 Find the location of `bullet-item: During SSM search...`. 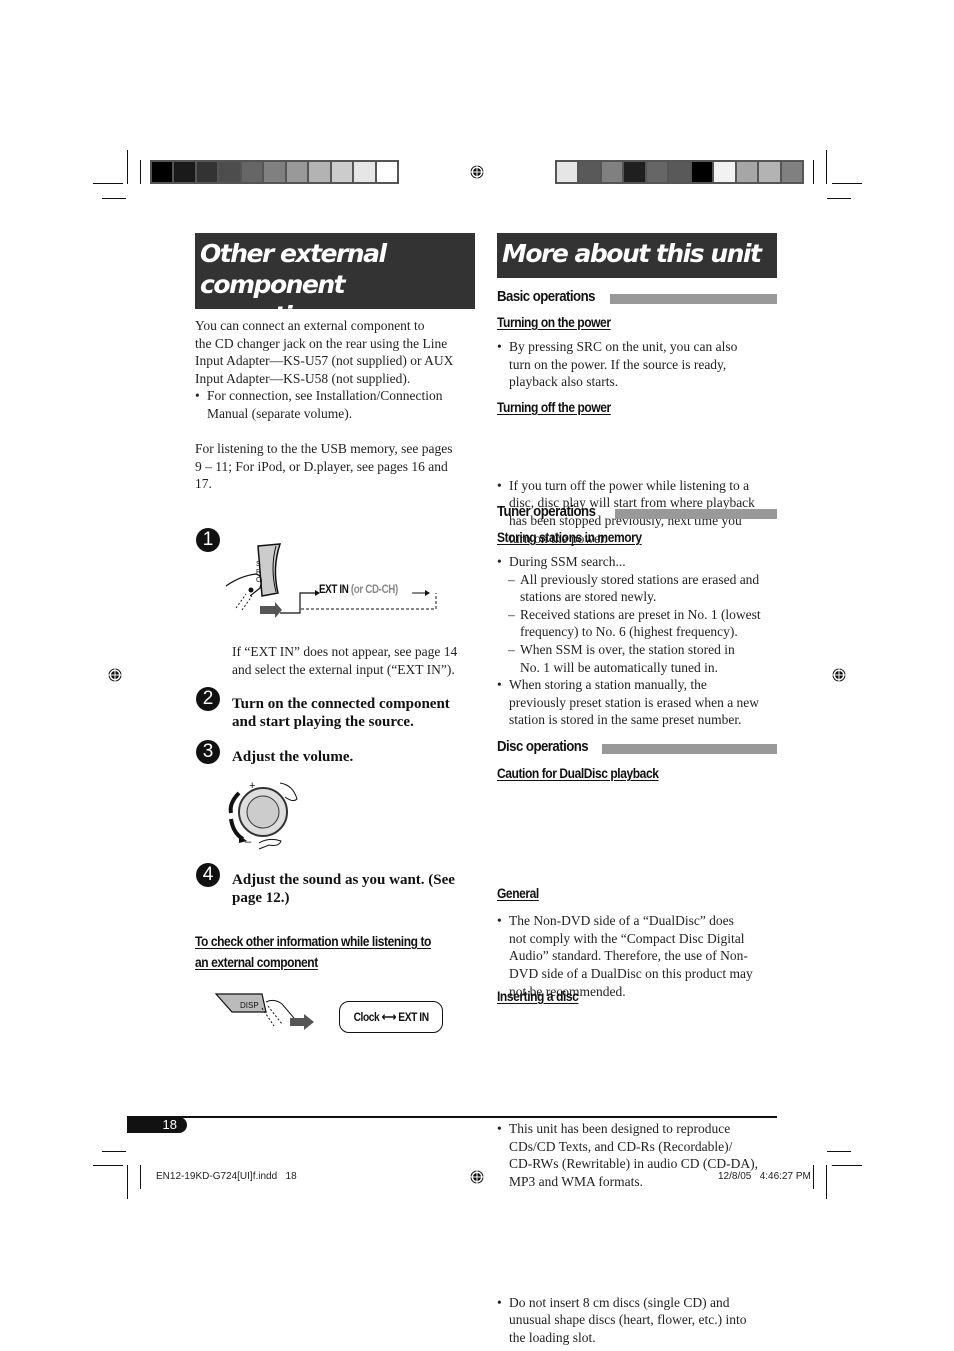

bullet-item: During SSM search... is located at coordinates (639, 562).